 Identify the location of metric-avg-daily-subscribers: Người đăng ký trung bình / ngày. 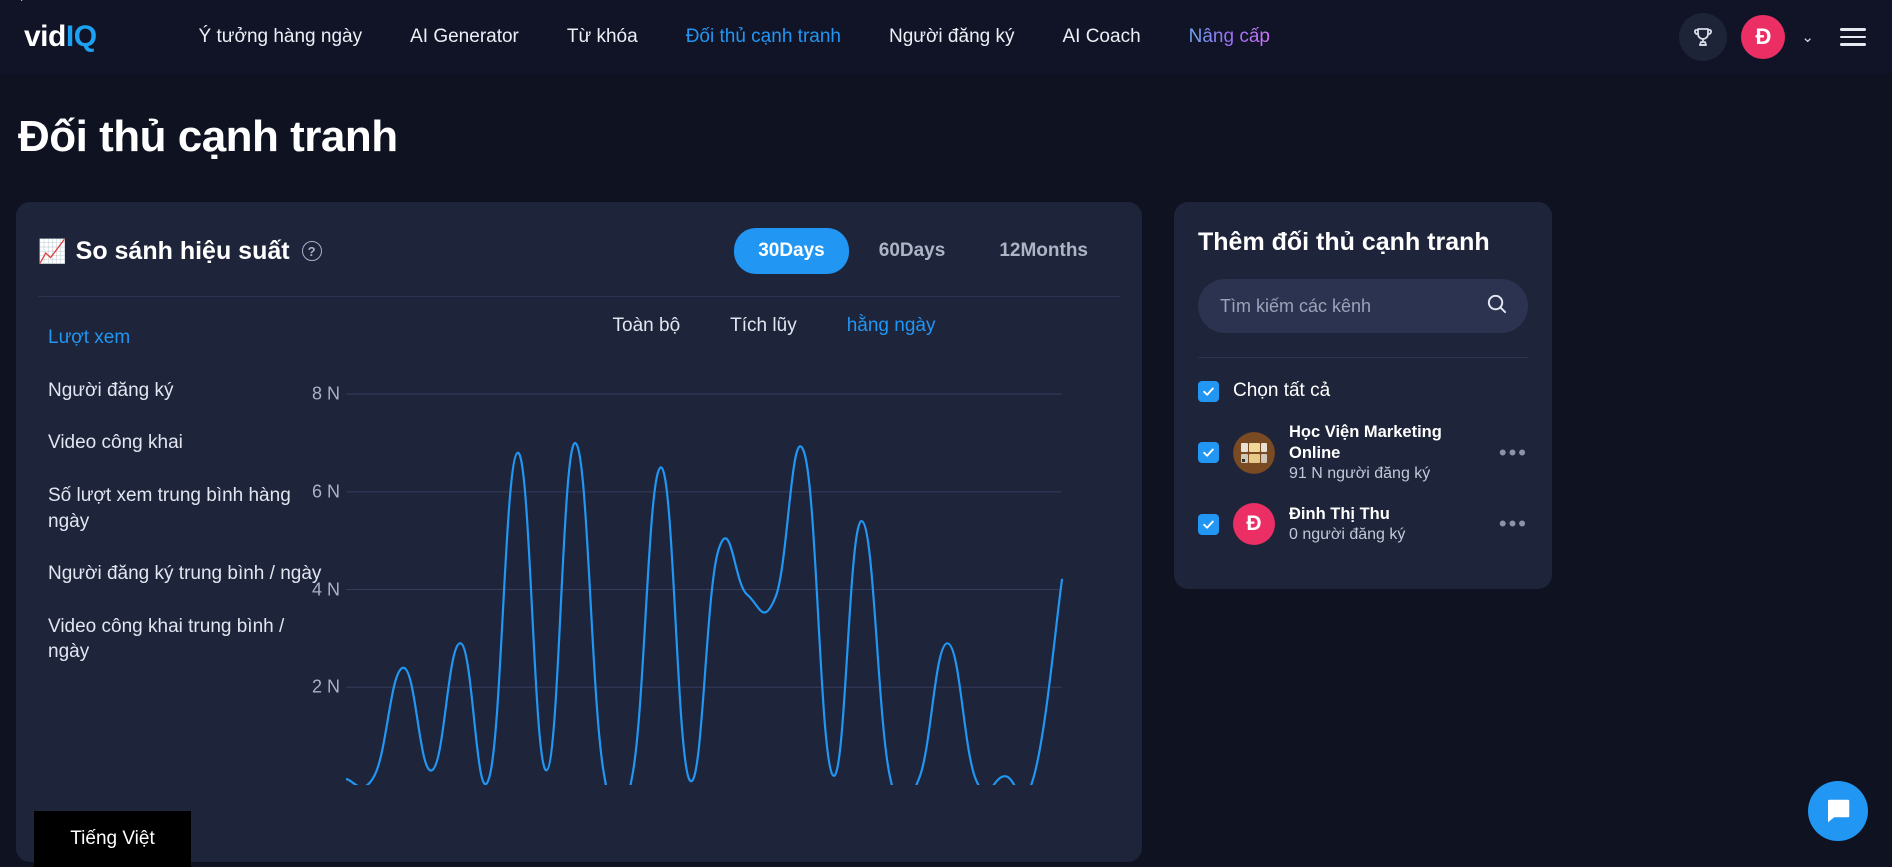
(185, 574).